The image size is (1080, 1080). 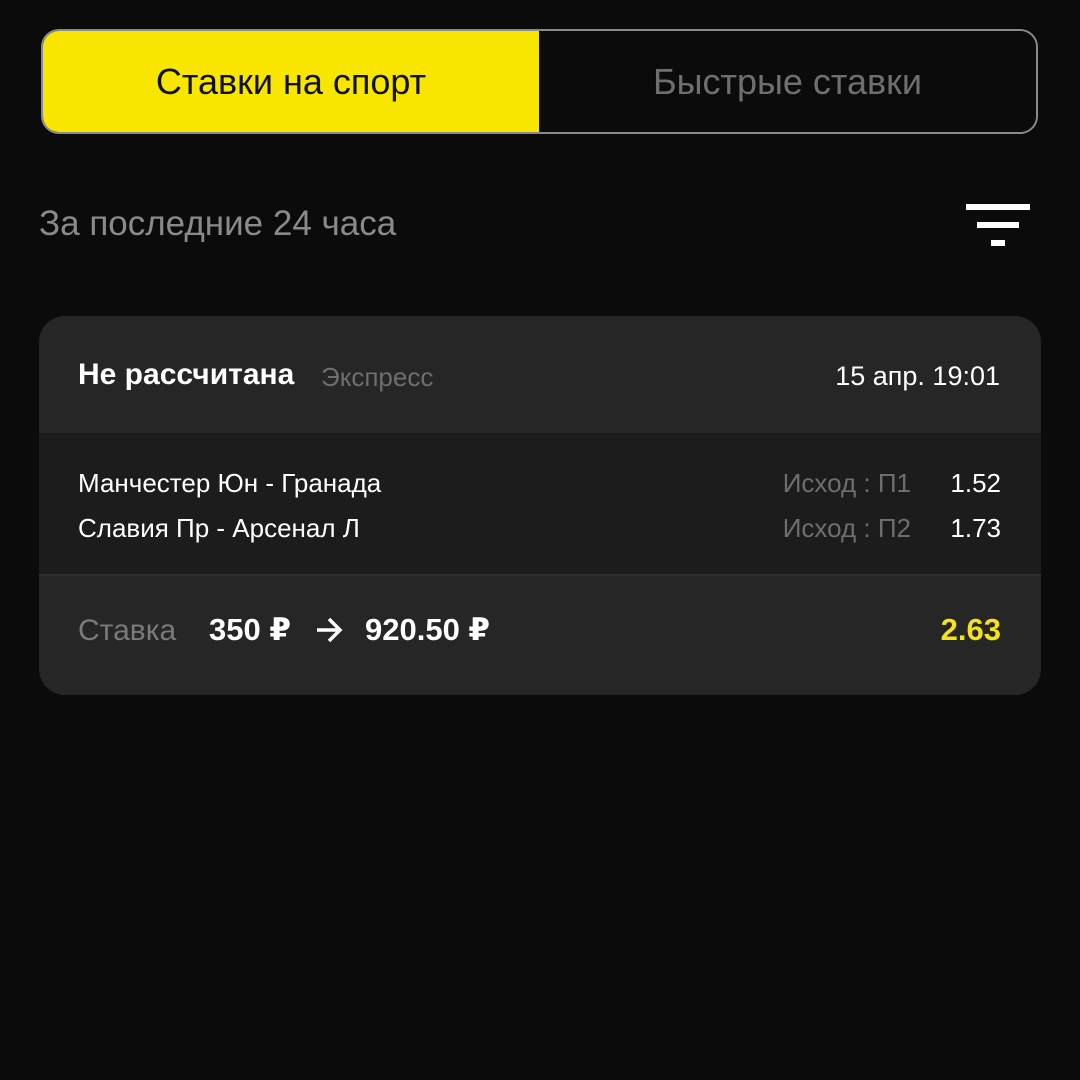 I want to click on event-name: Манчестер Юн - Гранада, so click(x=230, y=483).